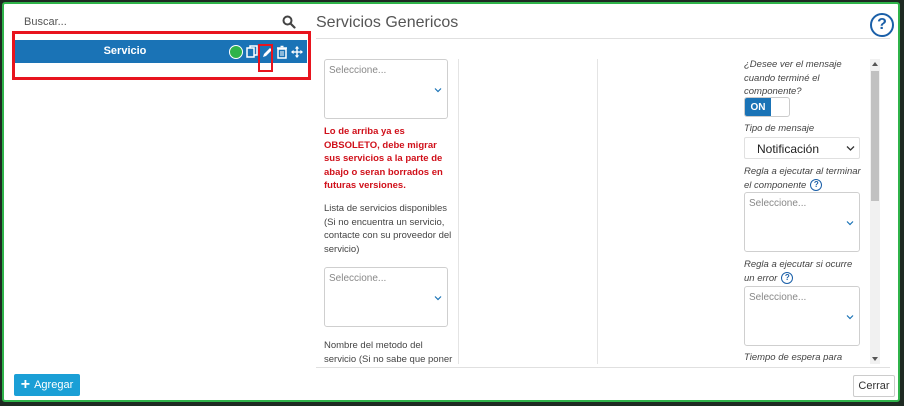  I want to click on list-item-label: Servicio, so click(125, 51).